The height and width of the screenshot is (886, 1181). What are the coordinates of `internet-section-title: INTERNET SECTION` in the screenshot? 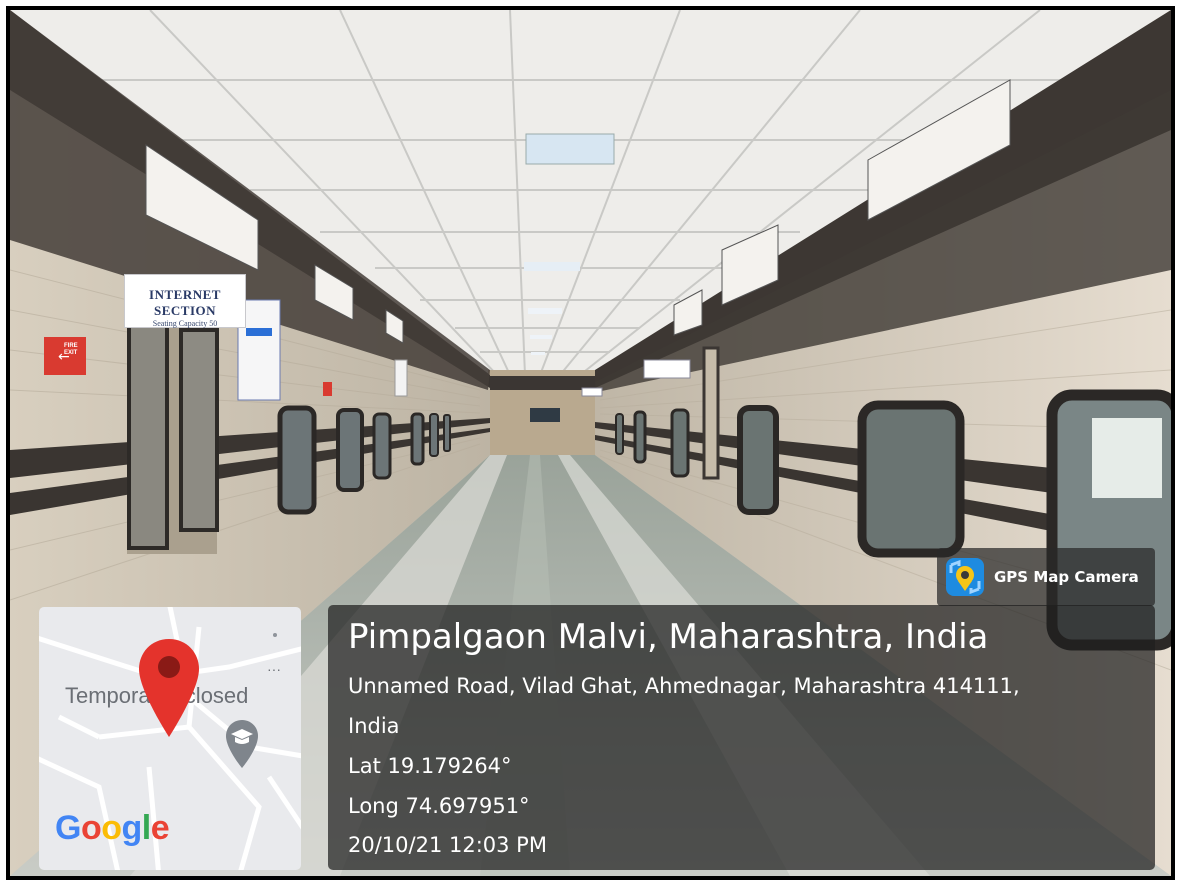 It's located at (185, 302).